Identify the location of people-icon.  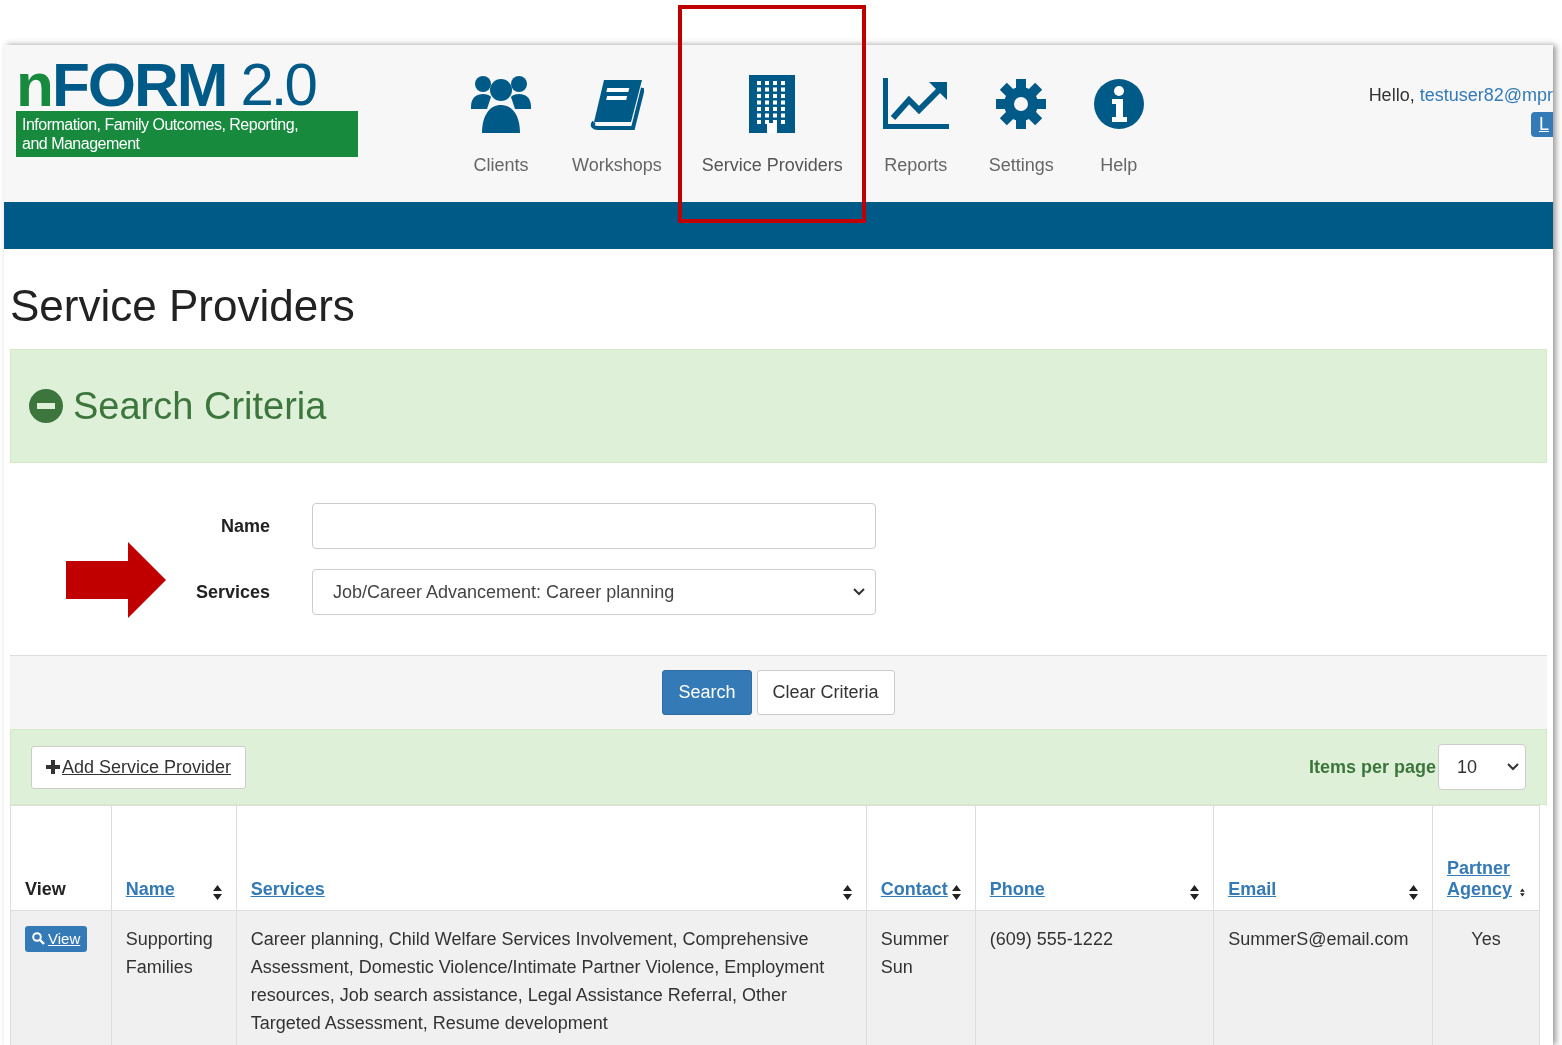
(501, 104).